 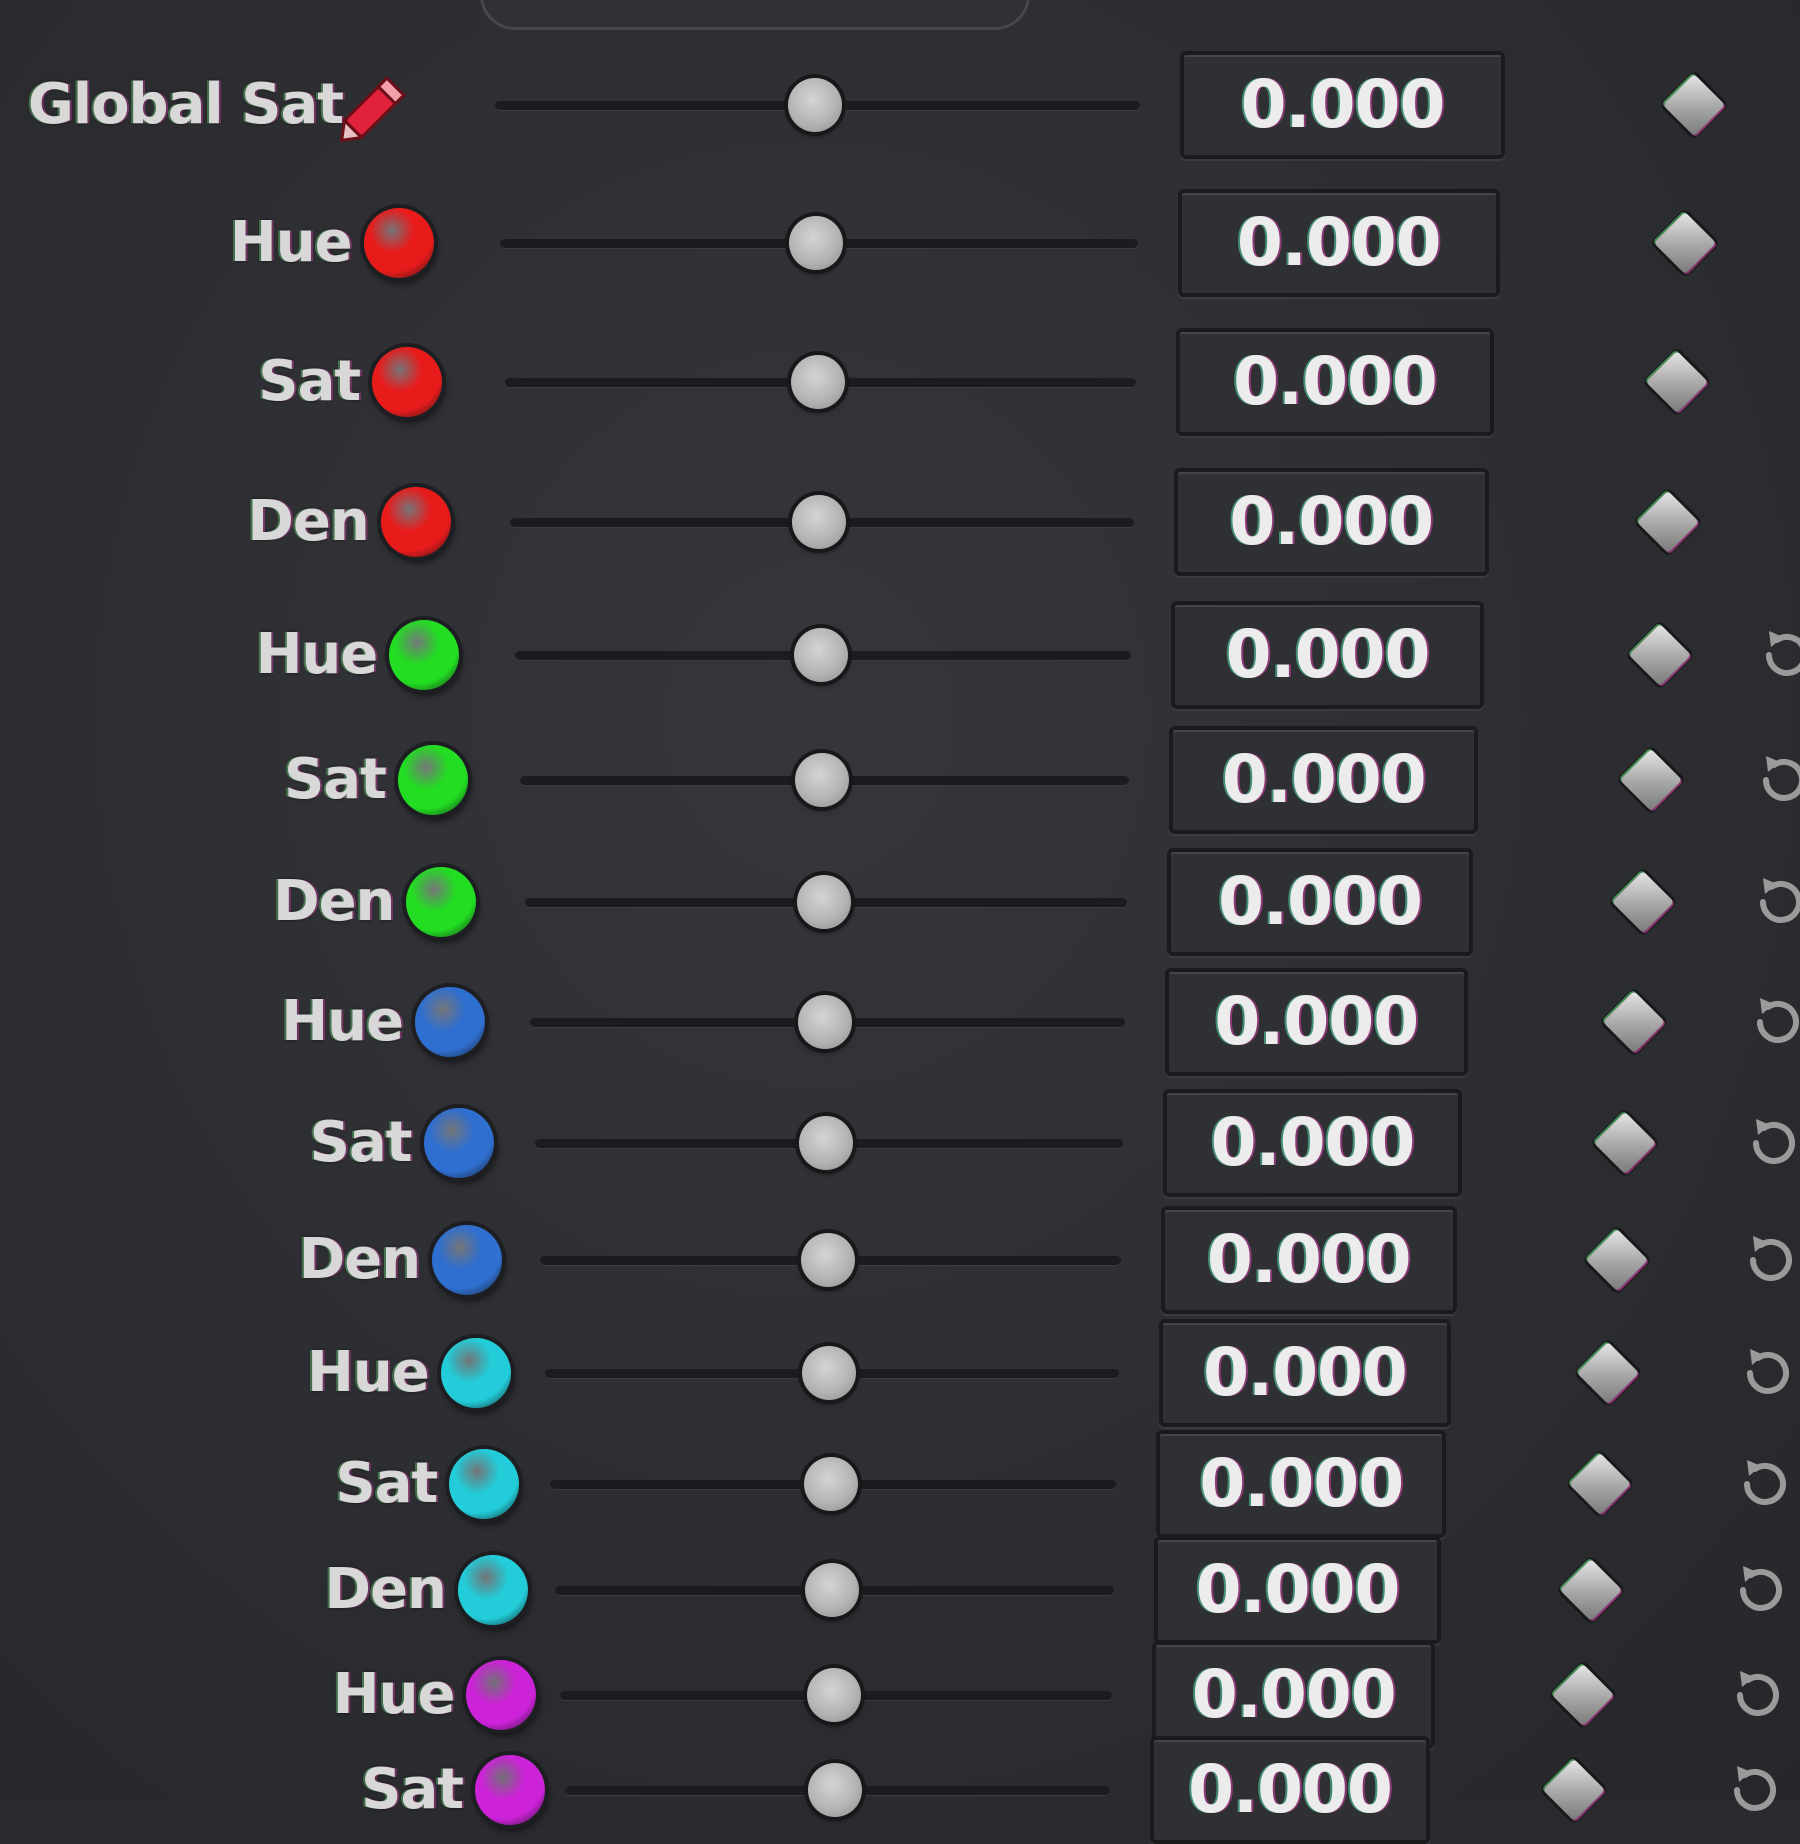 What do you see at coordinates (377, 105) in the screenshot?
I see `pencil-icon` at bounding box center [377, 105].